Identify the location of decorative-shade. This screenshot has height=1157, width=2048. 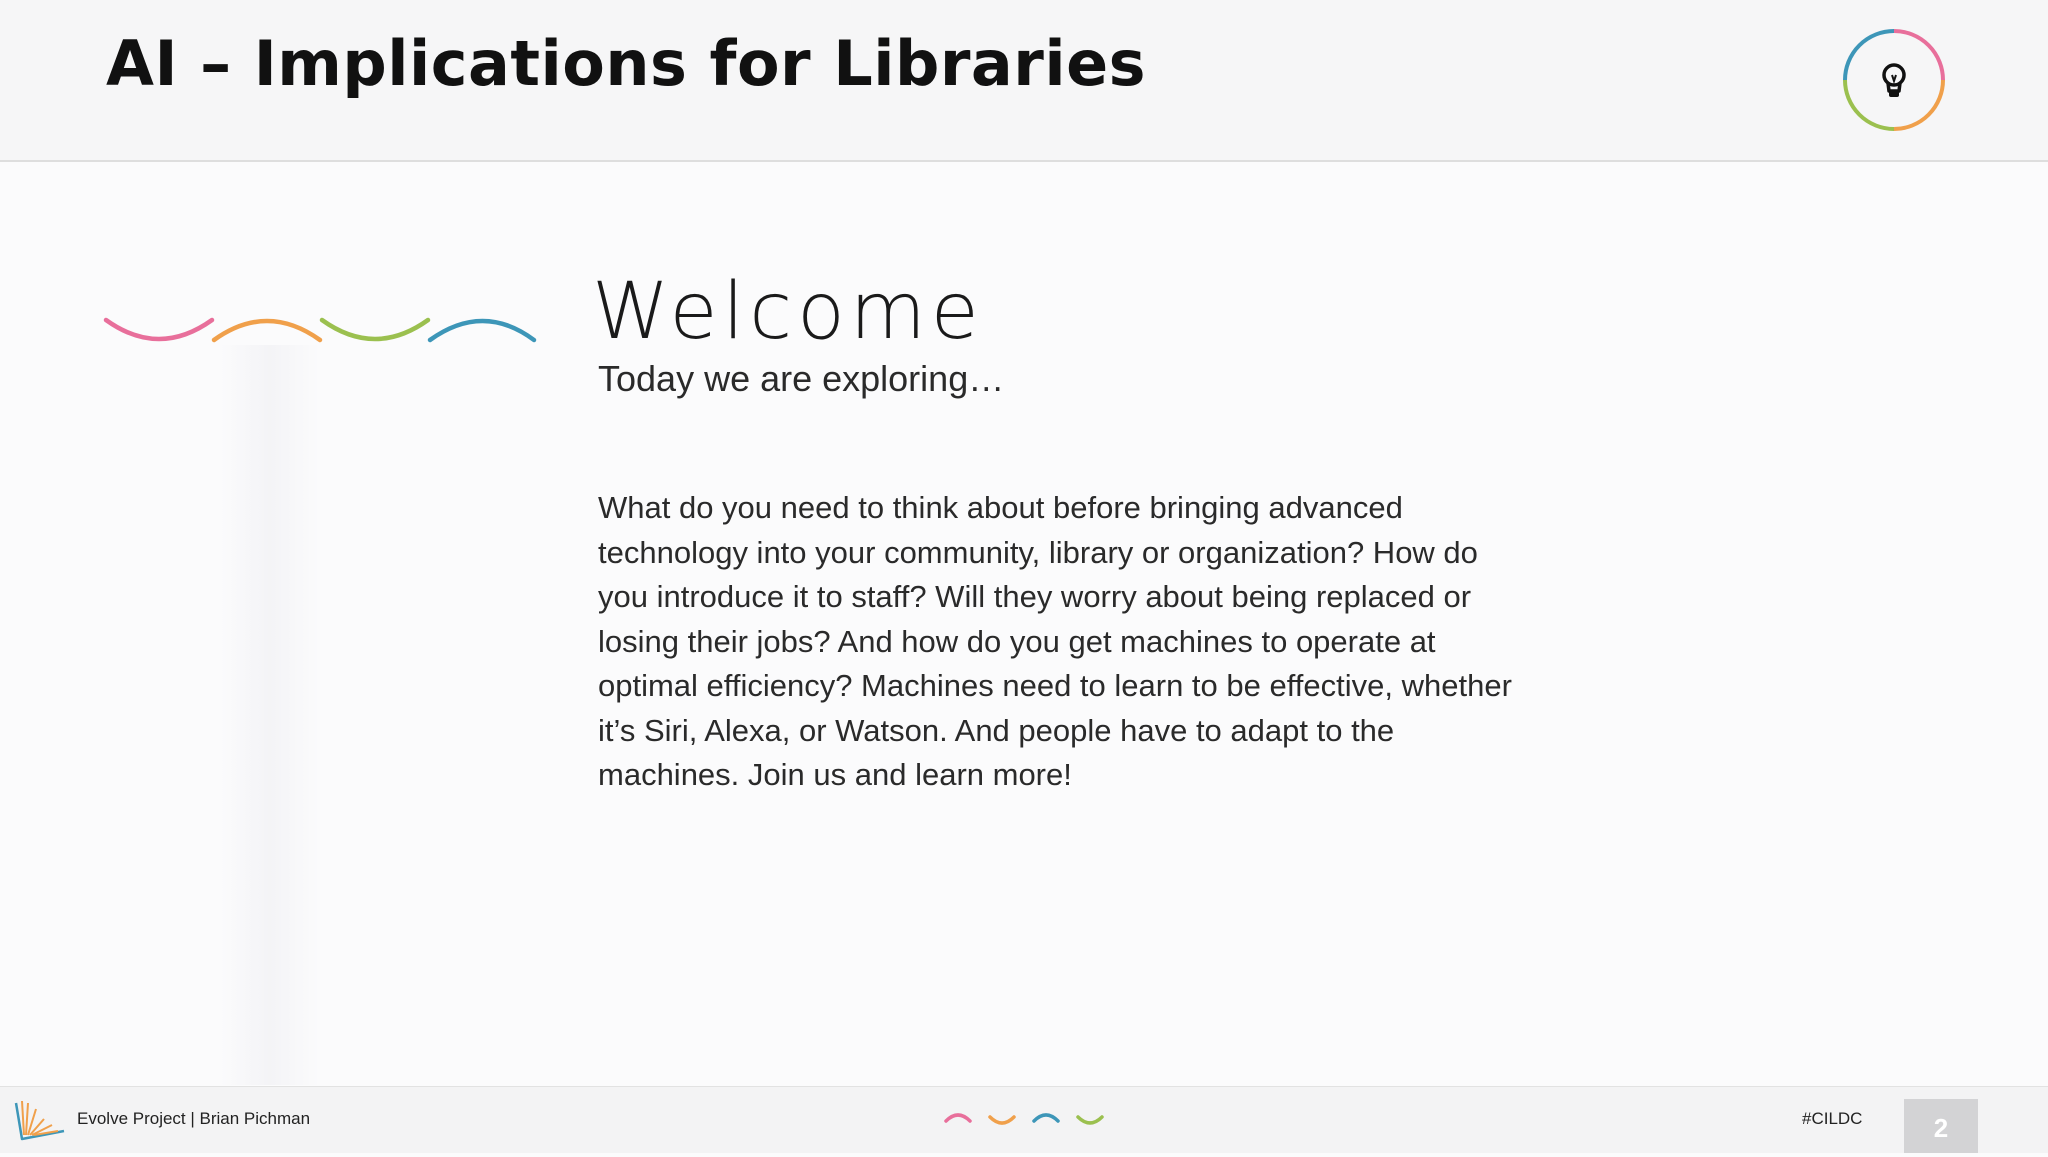
(270, 715).